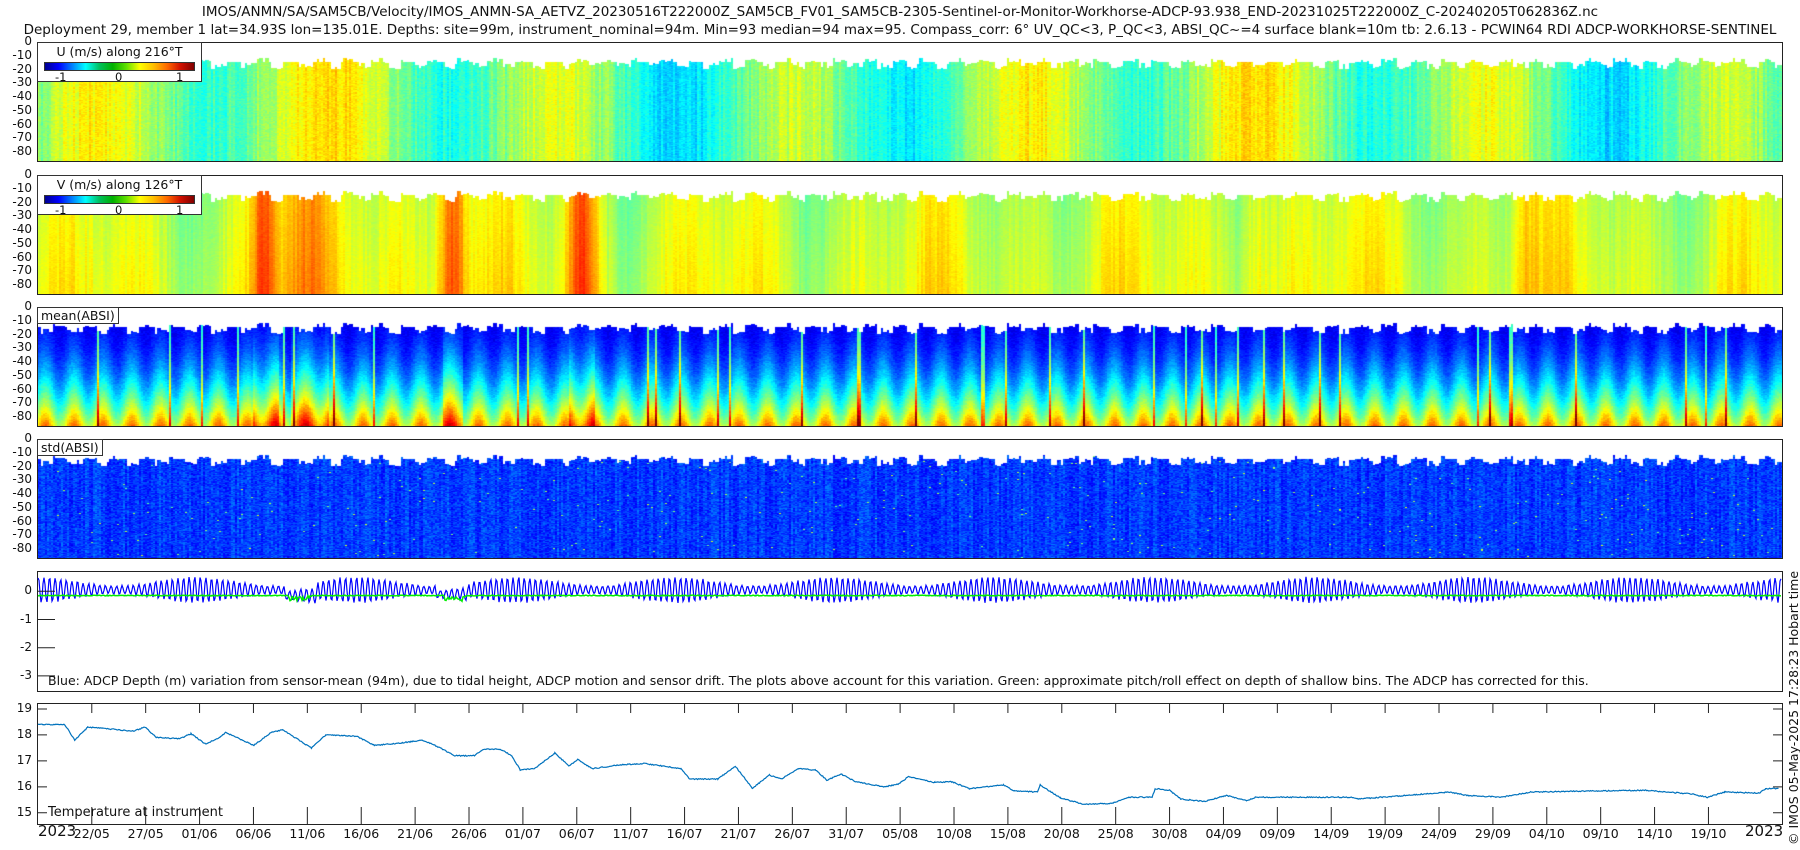  Describe the element at coordinates (1764, 831) in the screenshot. I see `year-label-right: 2023` at that location.